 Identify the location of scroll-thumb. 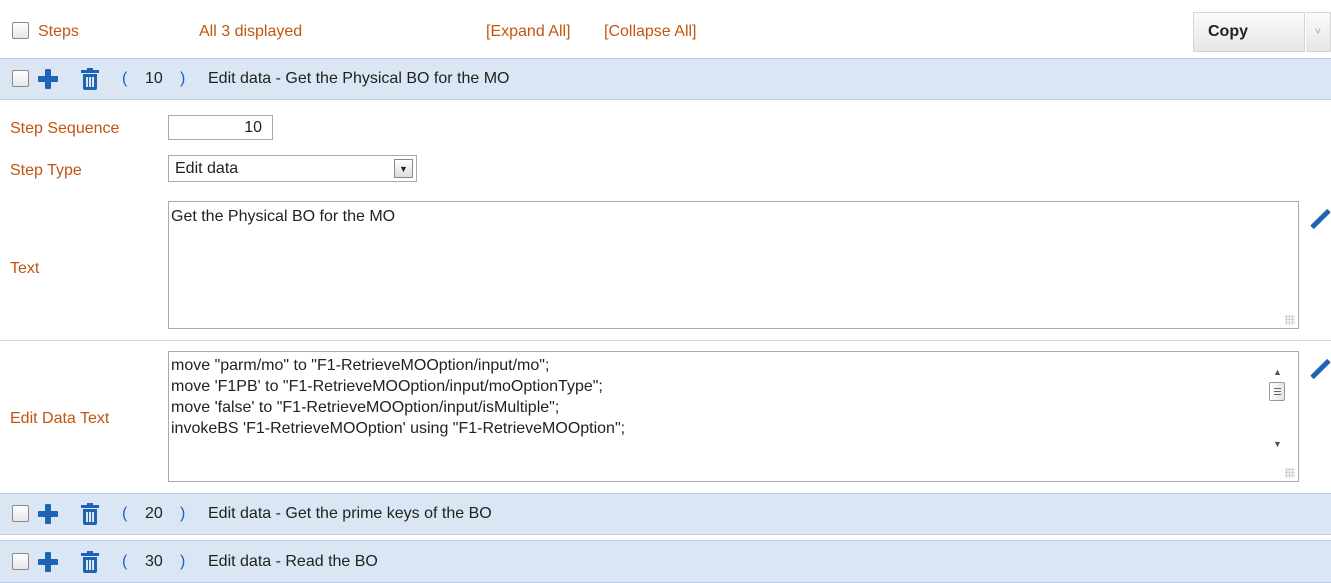
(1277, 391).